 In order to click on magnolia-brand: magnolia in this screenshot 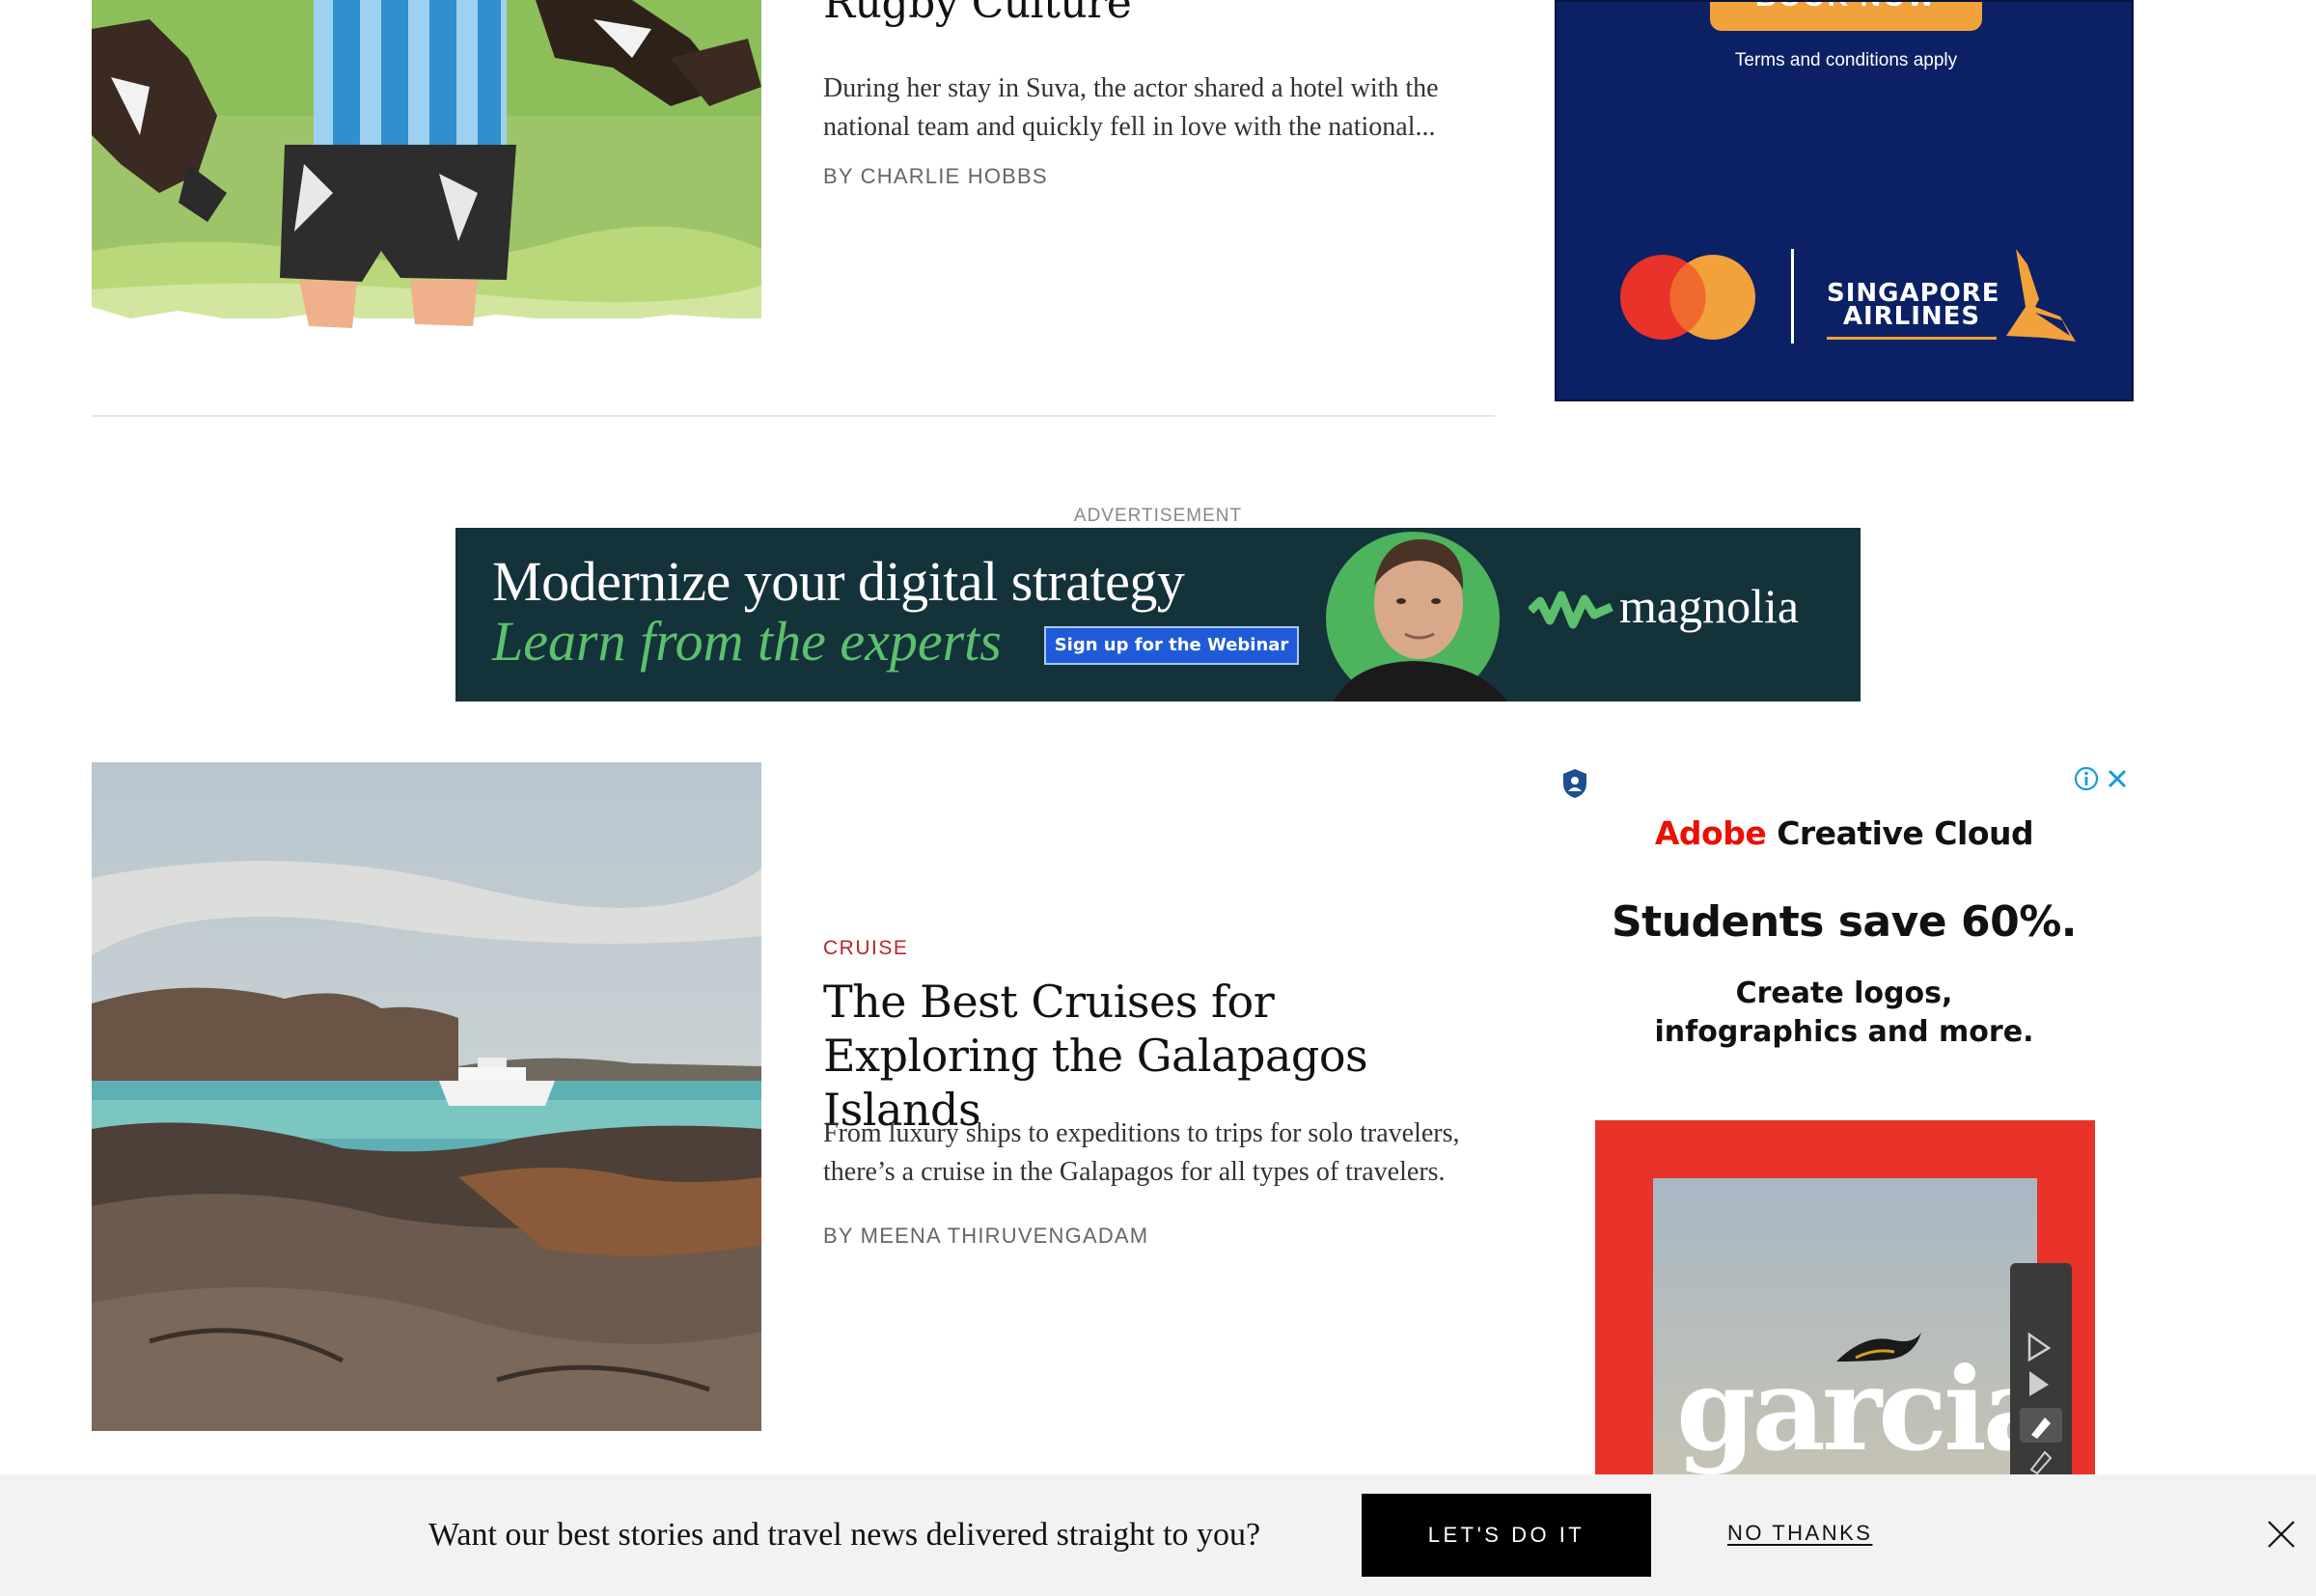, I will do `click(1709, 606)`.